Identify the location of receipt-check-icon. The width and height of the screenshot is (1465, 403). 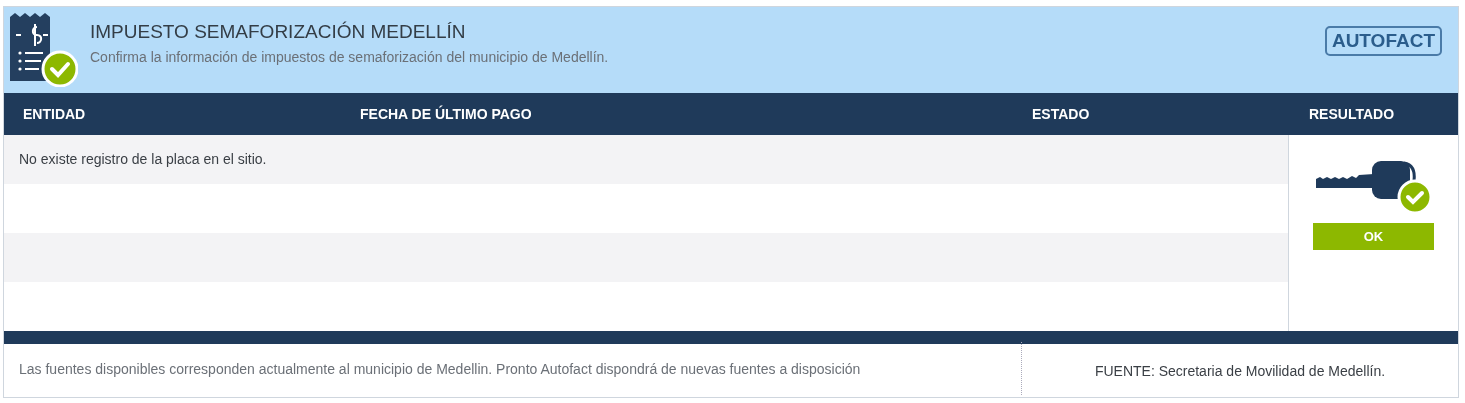
(43, 50).